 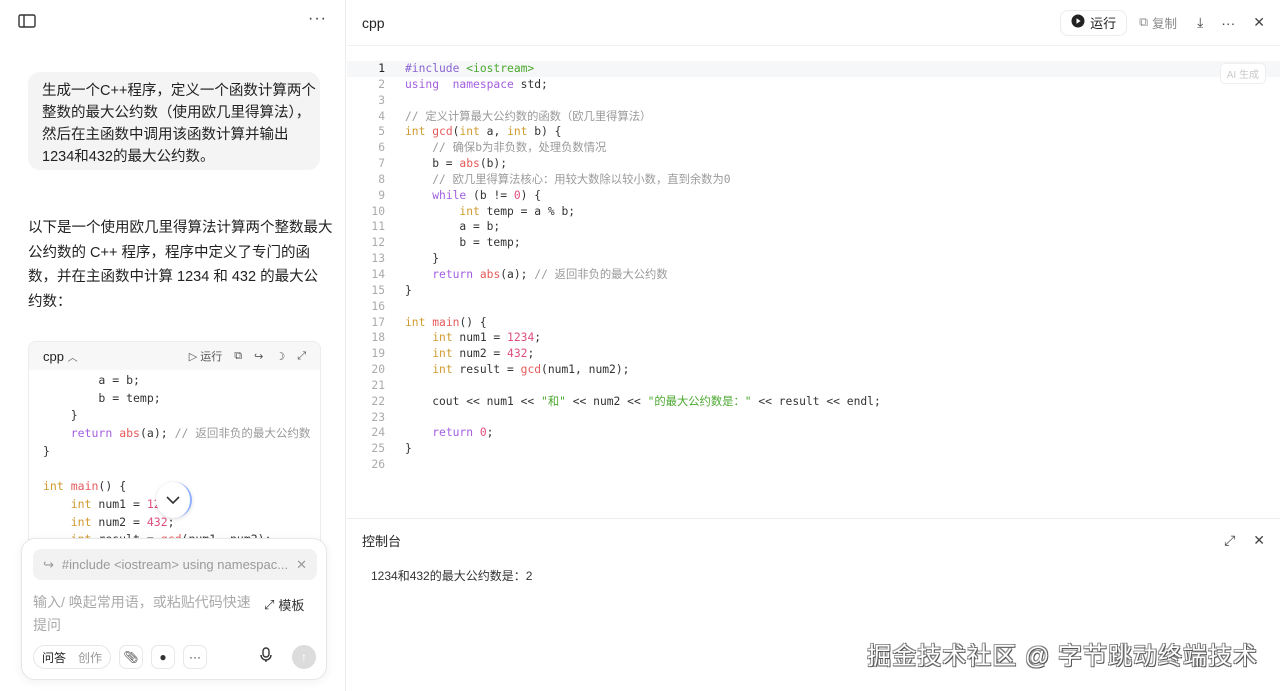 I want to click on line-number: 5, so click(x=381, y=132).